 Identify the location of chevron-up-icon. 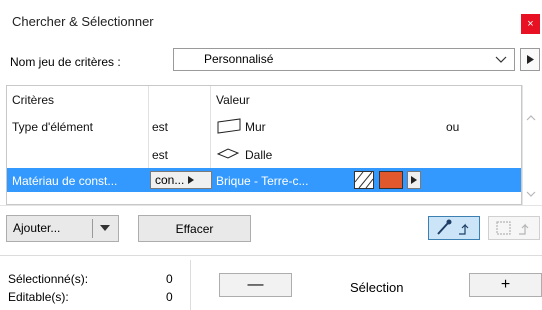
(531, 118).